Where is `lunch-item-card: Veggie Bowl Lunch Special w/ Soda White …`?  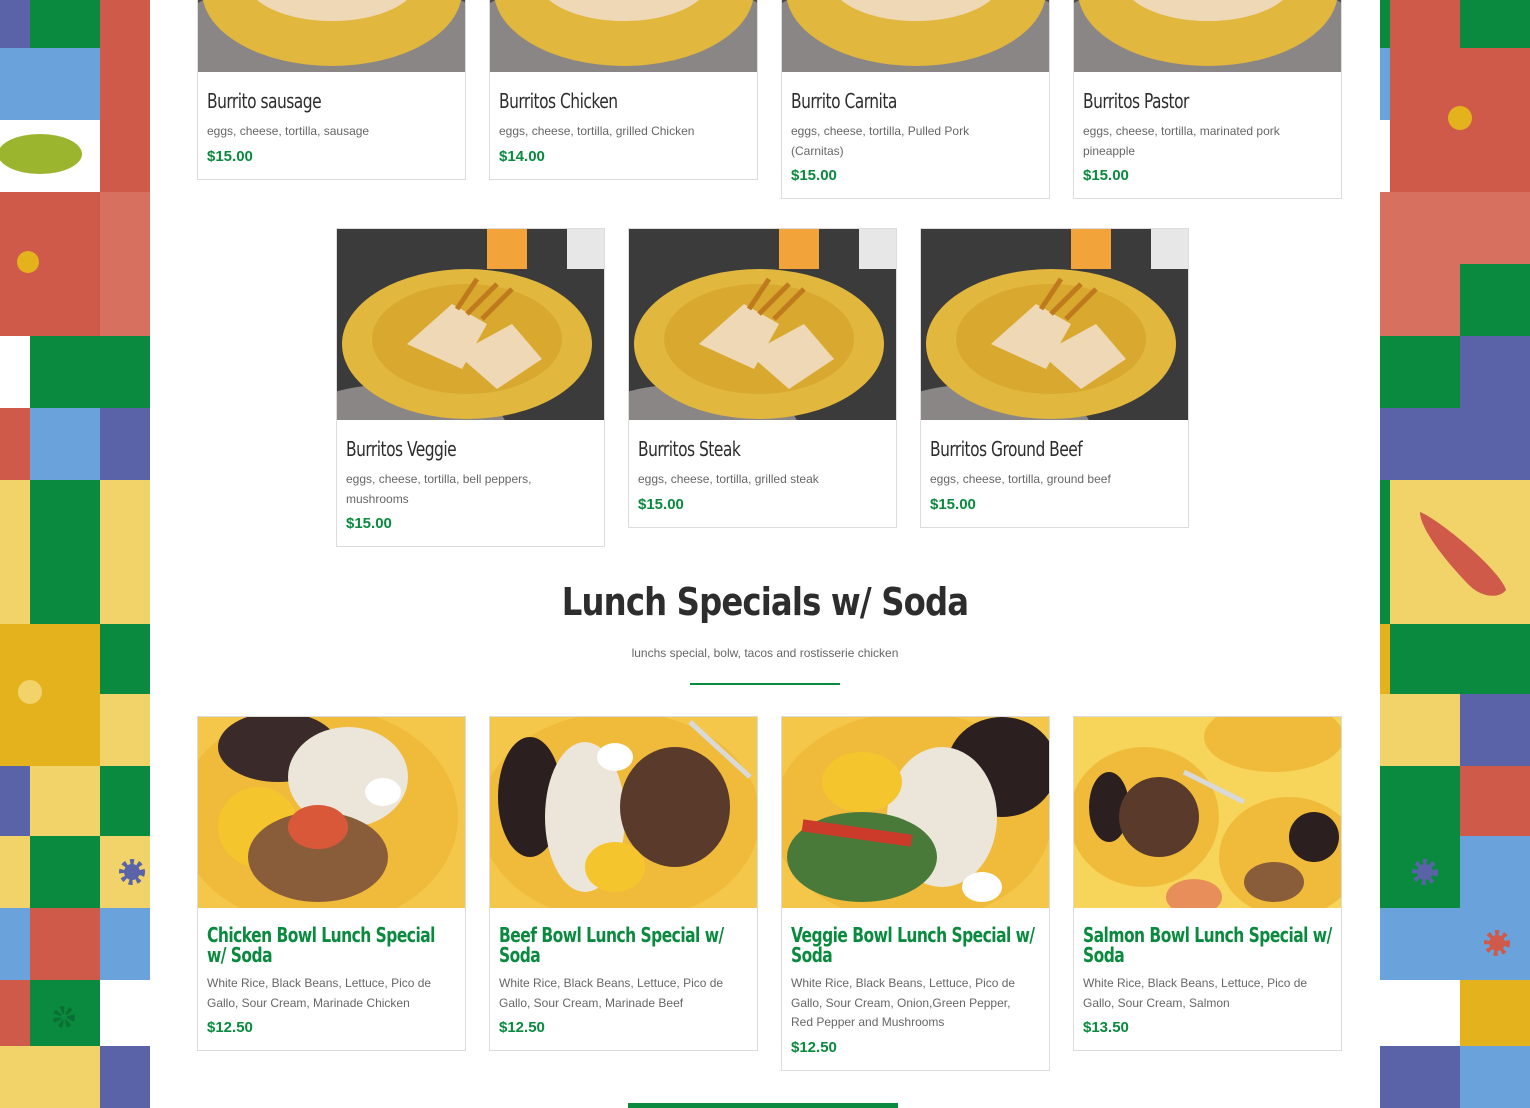 lunch-item-card: Veggie Bowl Lunch Special w/ Soda White … is located at coordinates (915, 893).